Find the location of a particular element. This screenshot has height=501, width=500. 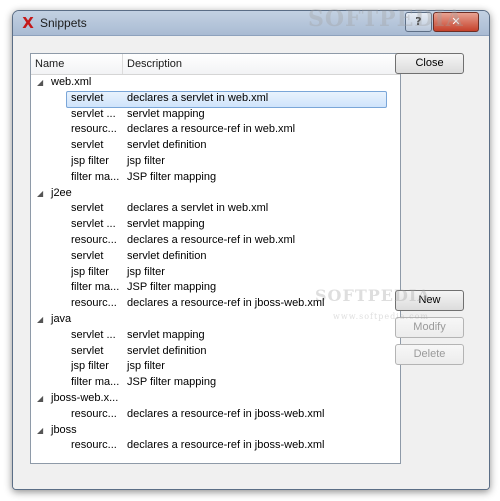

app-x-icon: X is located at coordinates (28, 23).